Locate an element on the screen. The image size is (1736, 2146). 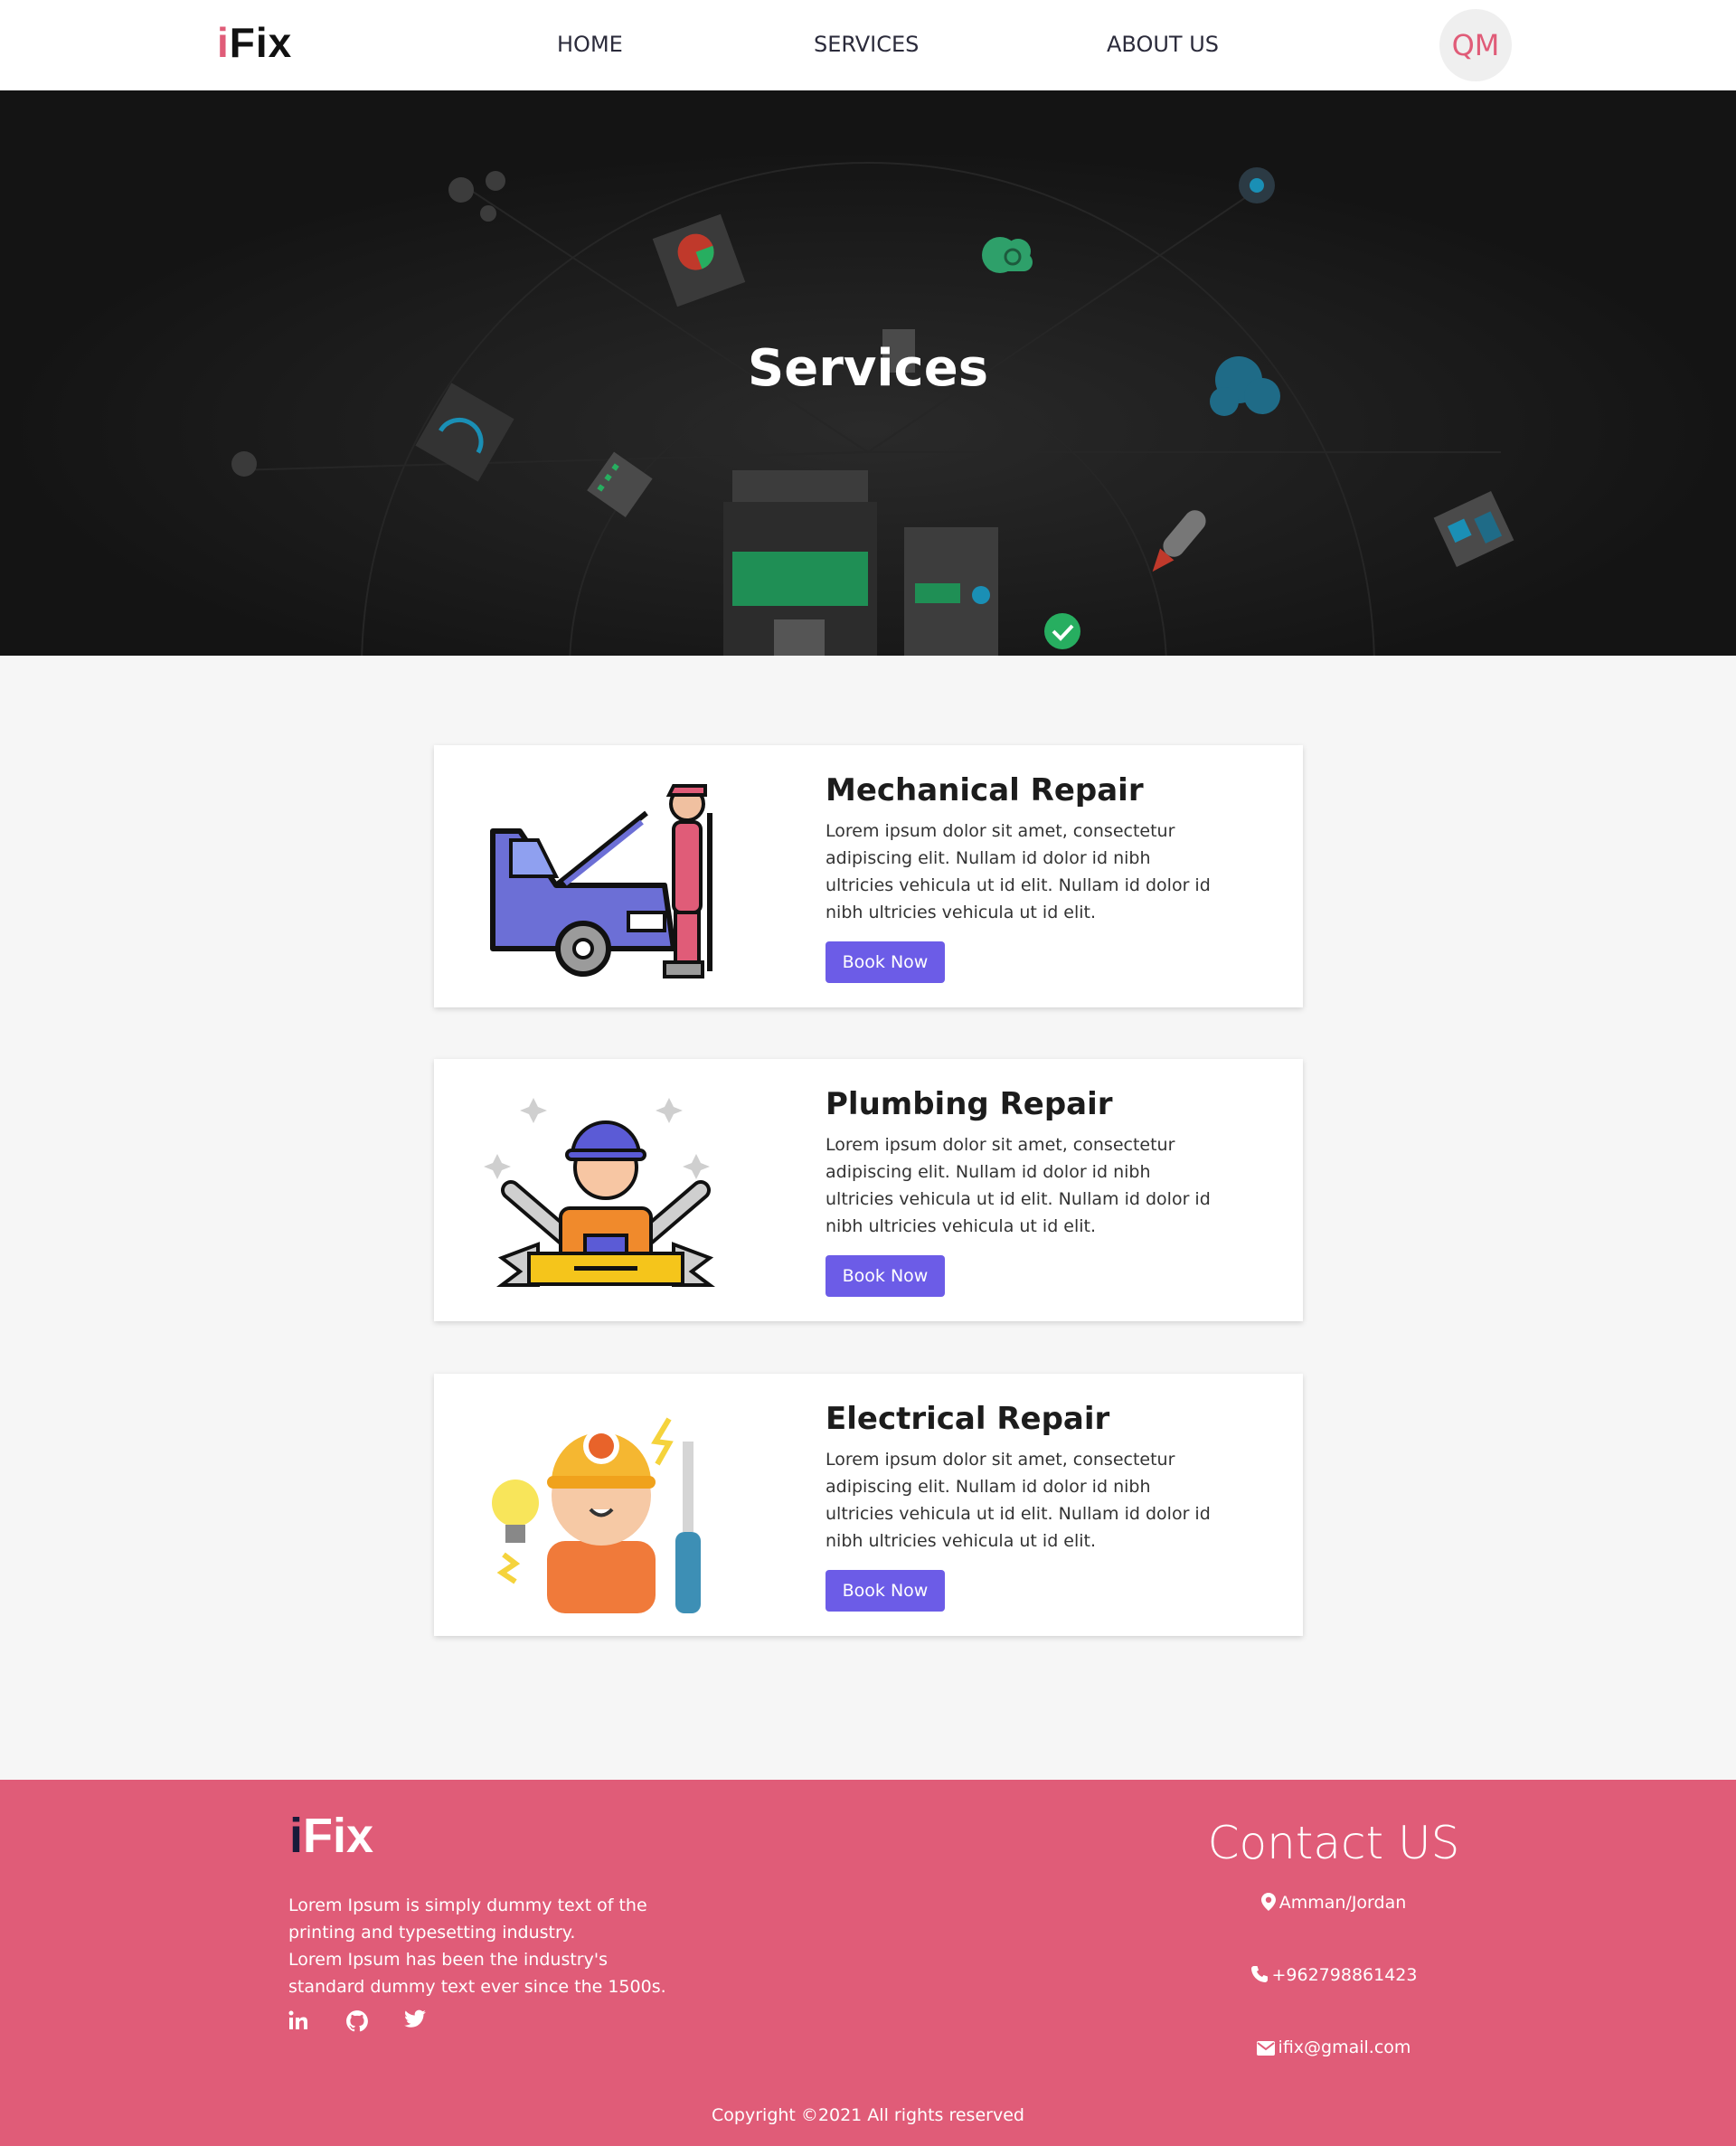
logo-i: i is located at coordinates (224, 42).